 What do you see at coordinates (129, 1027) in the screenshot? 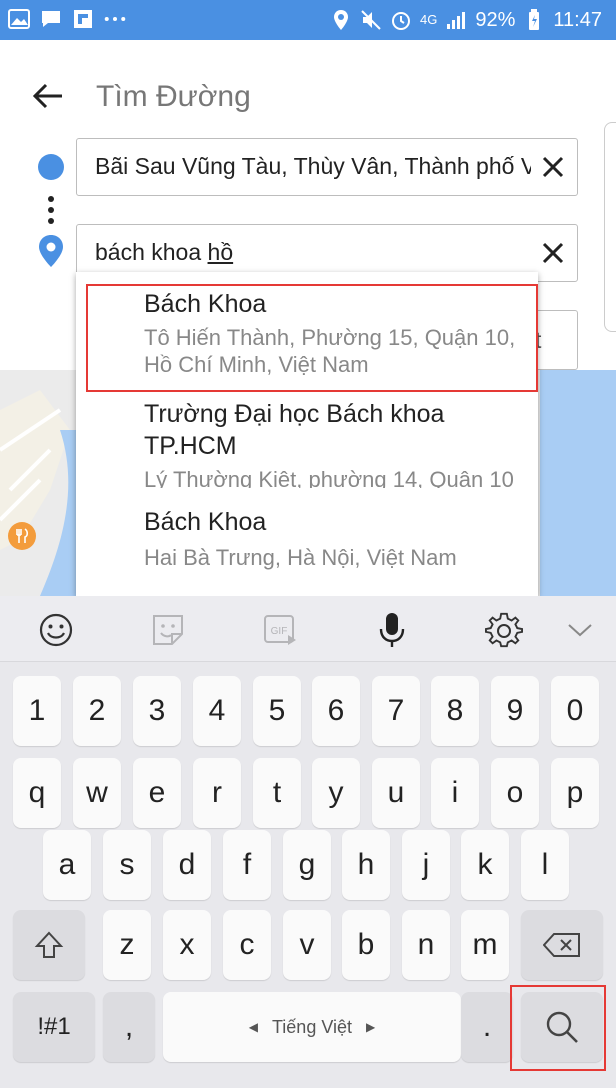
I see `comma-key: ,` at bounding box center [129, 1027].